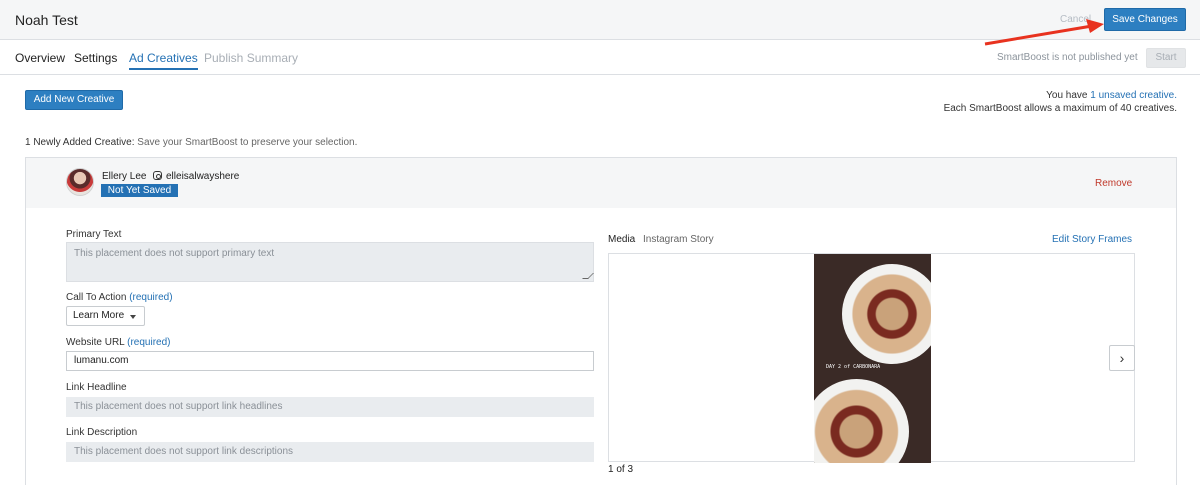 Image resolution: width=1200 pixels, height=485 pixels. I want to click on cta-select: Learn More, so click(105, 316).